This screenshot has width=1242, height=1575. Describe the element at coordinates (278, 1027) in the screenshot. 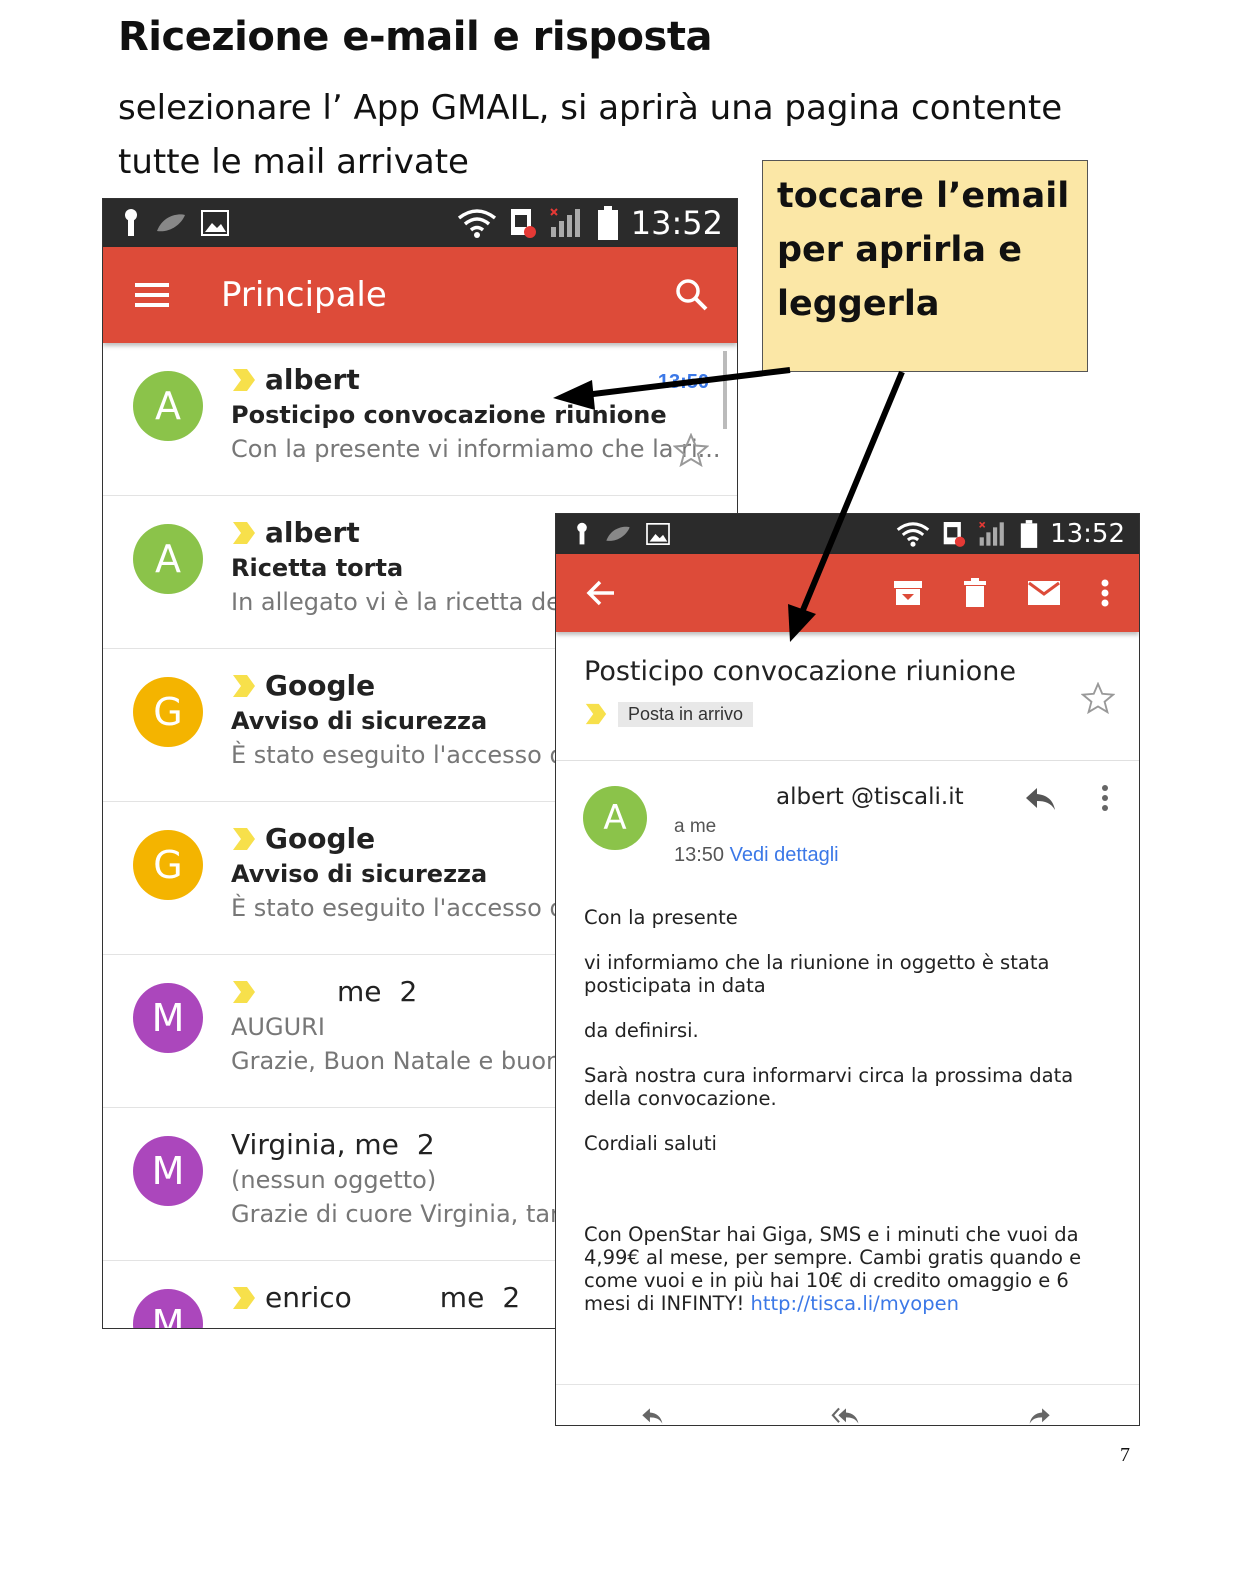

I see `subject: AUGURI` at that location.